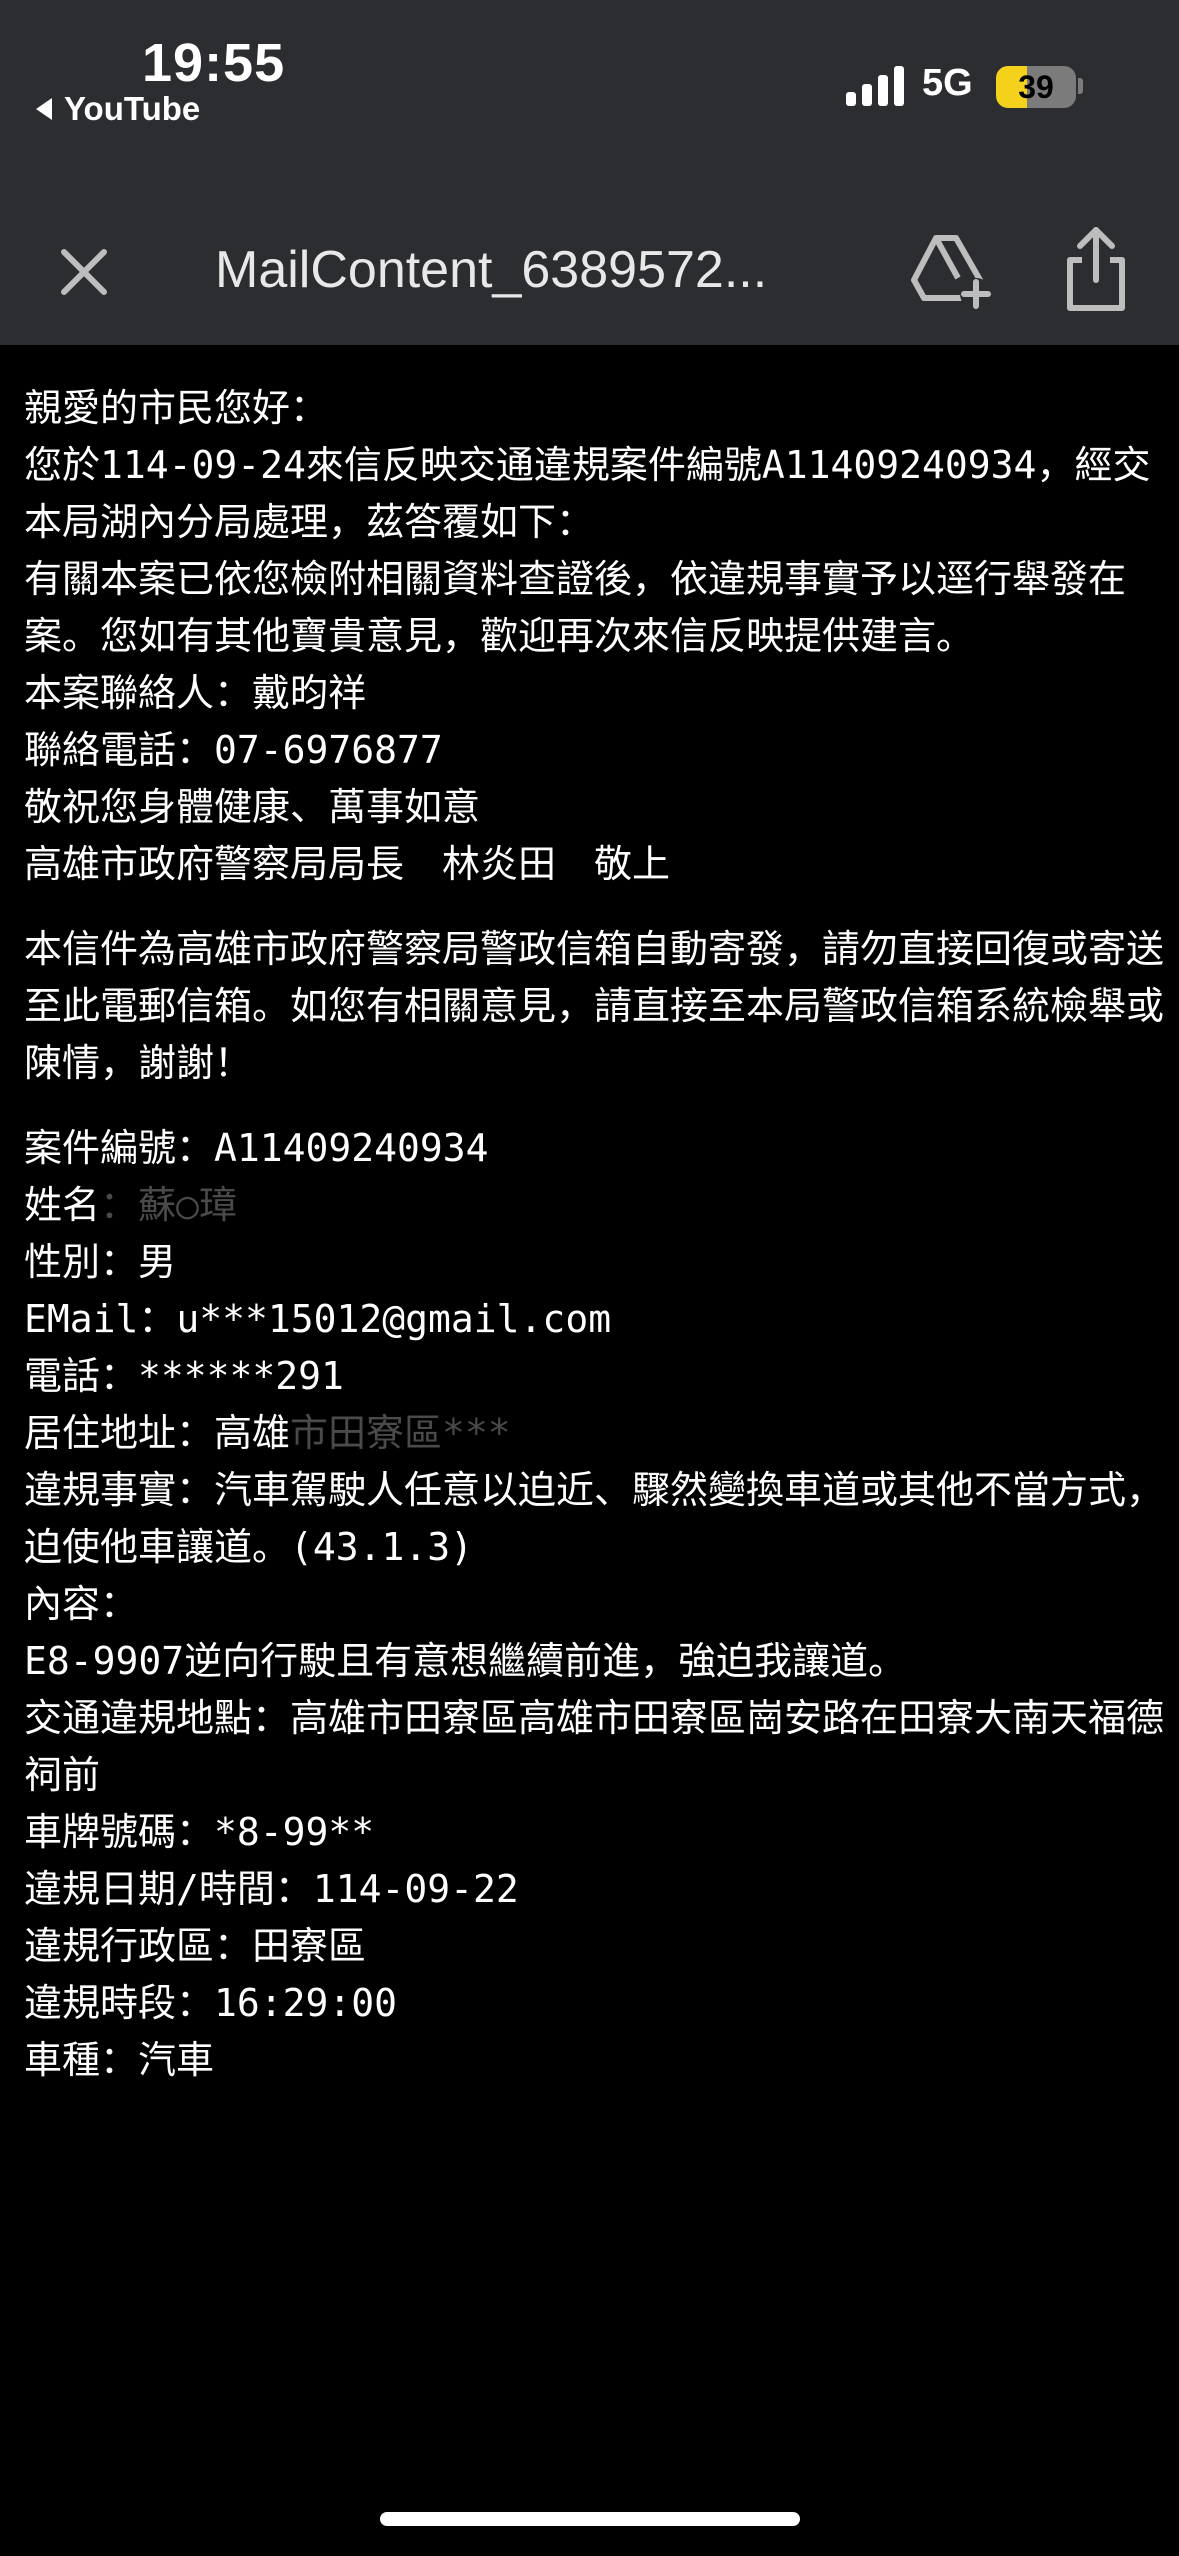 The width and height of the screenshot is (1179, 2556). What do you see at coordinates (81, 1604) in the screenshot?
I see `content-label: 內容：` at bounding box center [81, 1604].